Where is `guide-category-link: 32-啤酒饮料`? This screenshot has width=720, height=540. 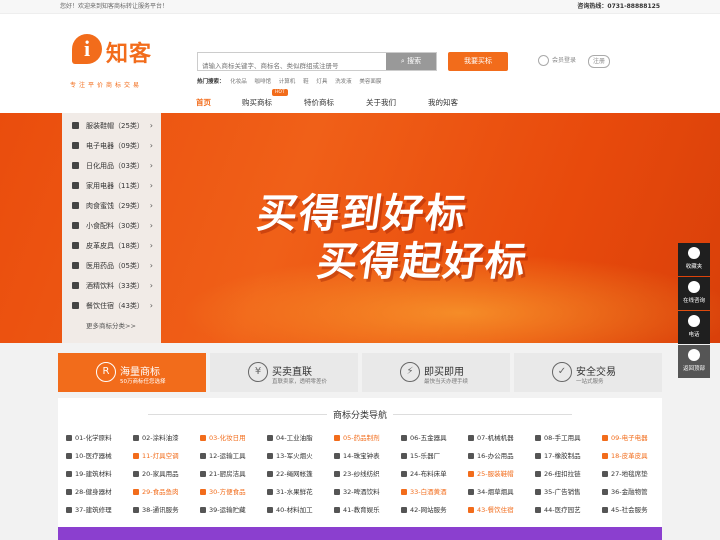 guide-category-link: 32-啤酒饮料 is located at coordinates (357, 491).